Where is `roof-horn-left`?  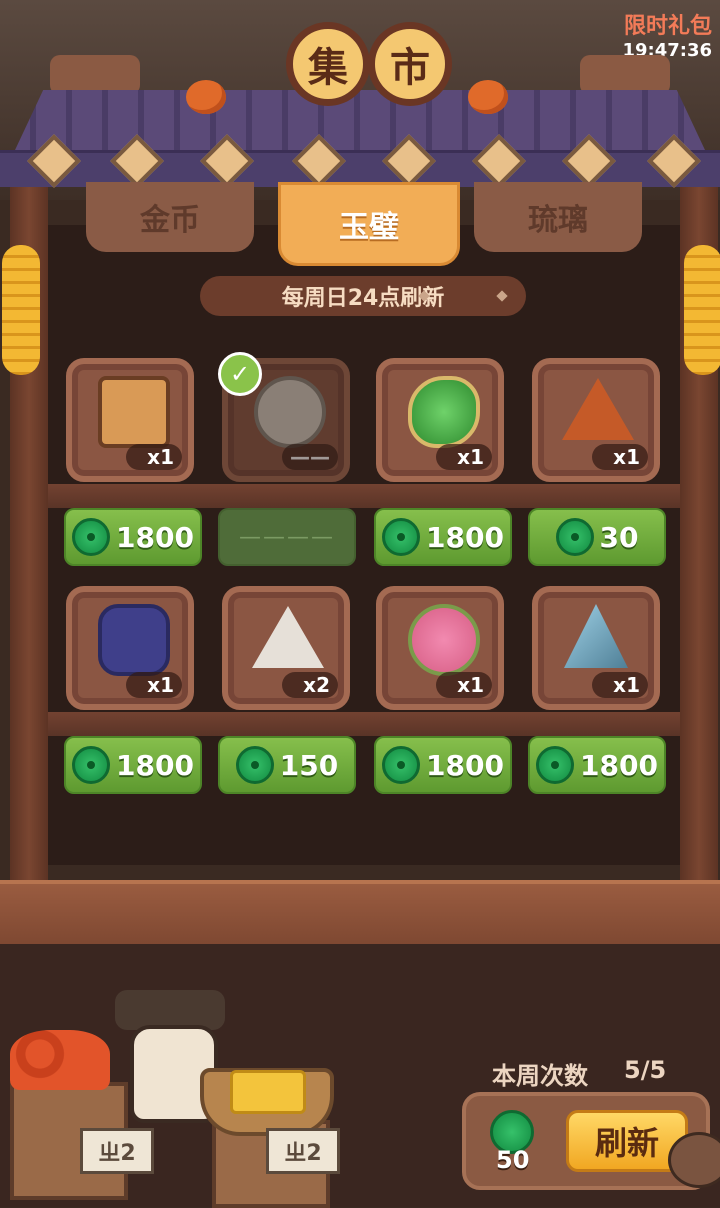 roof-horn-left is located at coordinates (95, 75).